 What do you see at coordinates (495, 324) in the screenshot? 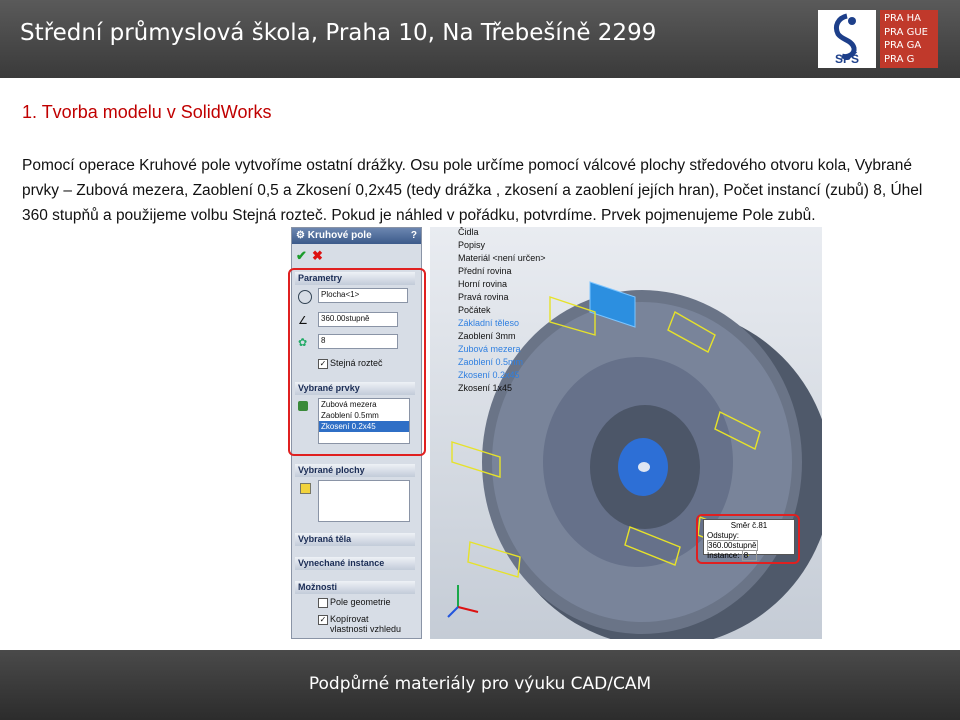
I see `tree-item: Základní těleso` at bounding box center [495, 324].